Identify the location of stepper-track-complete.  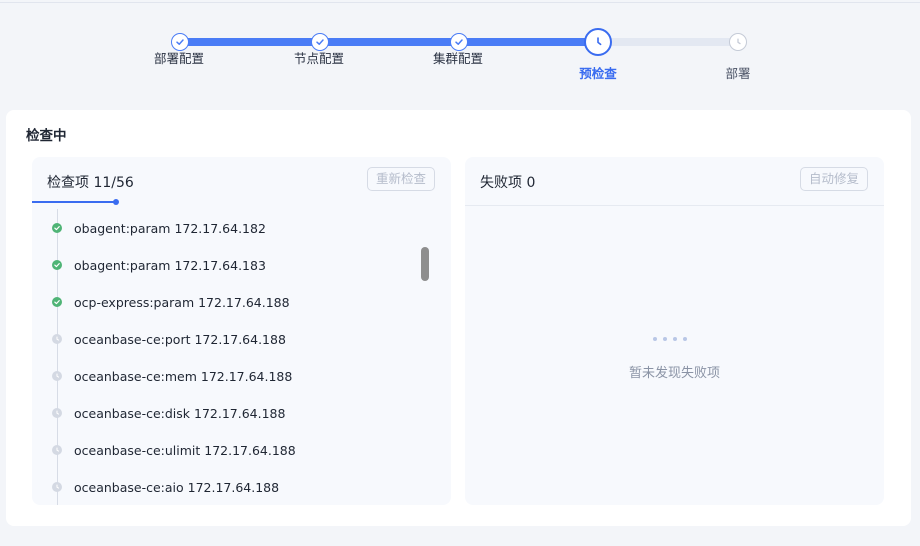
(389, 42).